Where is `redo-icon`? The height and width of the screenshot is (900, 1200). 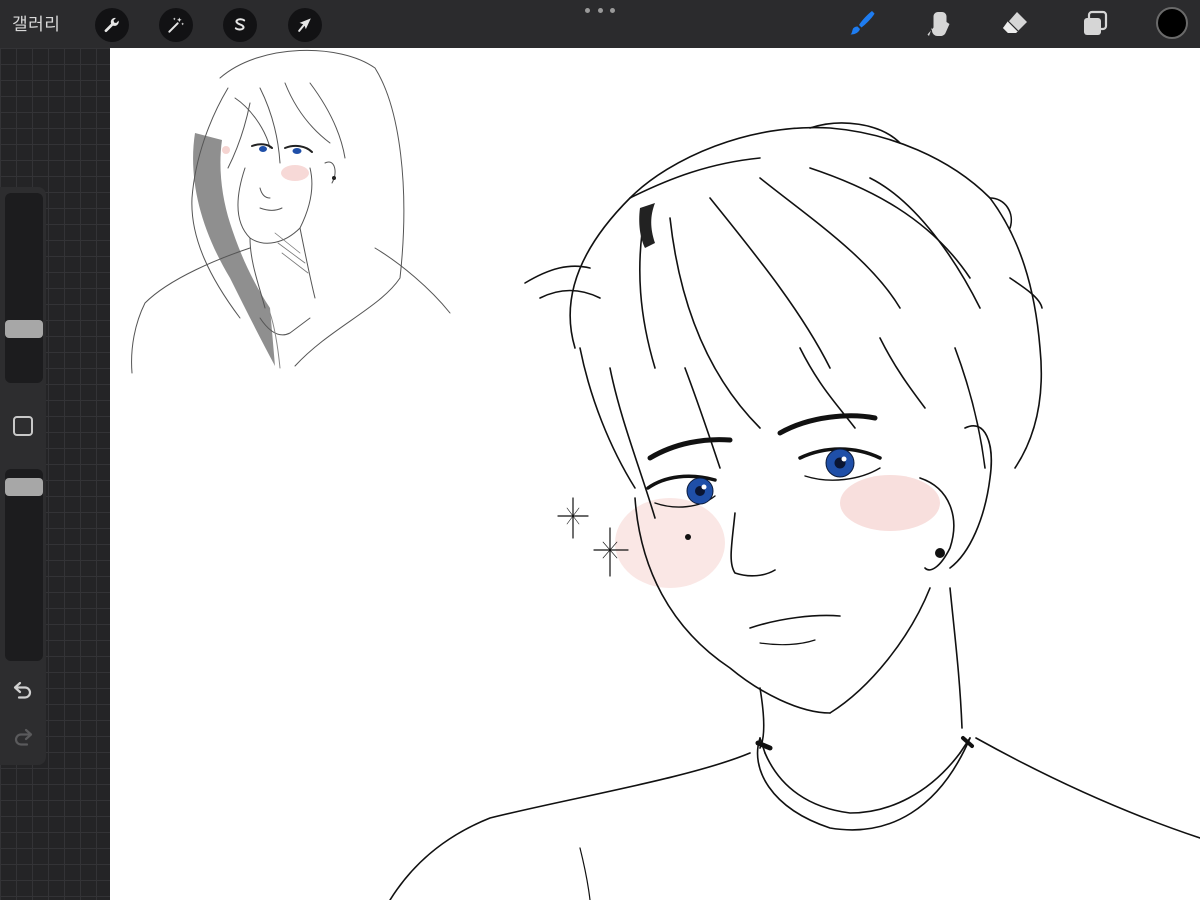
redo-icon is located at coordinates (23, 737).